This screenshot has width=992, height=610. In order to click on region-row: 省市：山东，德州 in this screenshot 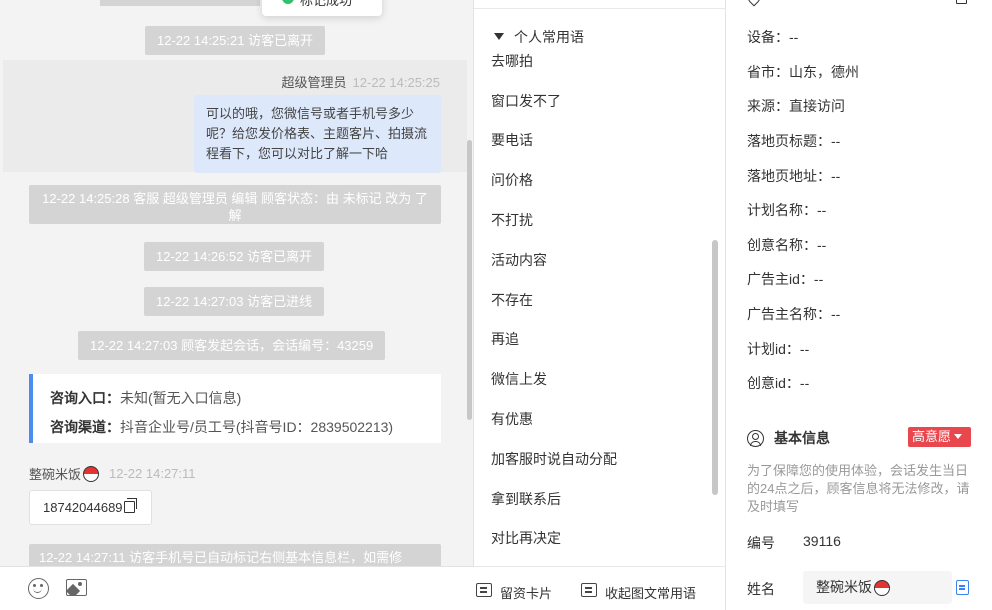, I will do `click(803, 72)`.